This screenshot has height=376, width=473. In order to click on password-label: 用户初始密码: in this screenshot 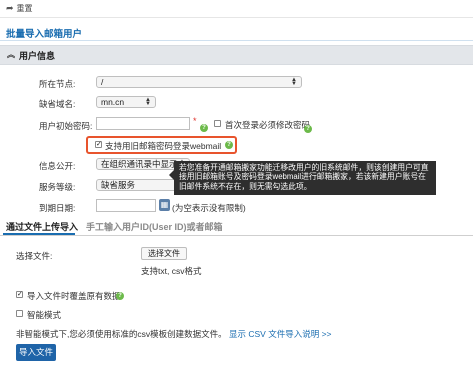, I will do `click(66, 126)`.